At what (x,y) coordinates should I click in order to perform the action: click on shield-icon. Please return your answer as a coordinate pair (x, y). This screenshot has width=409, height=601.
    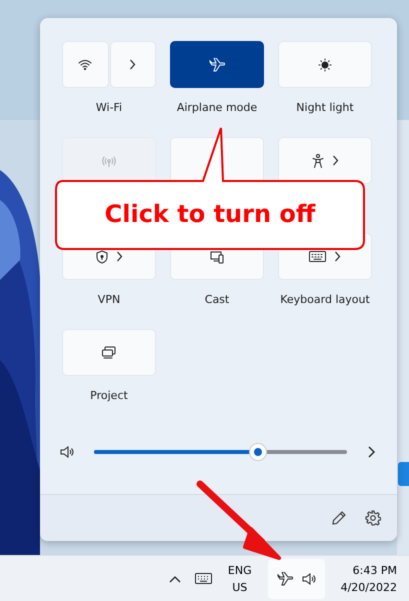
    Looking at the image, I should click on (102, 257).